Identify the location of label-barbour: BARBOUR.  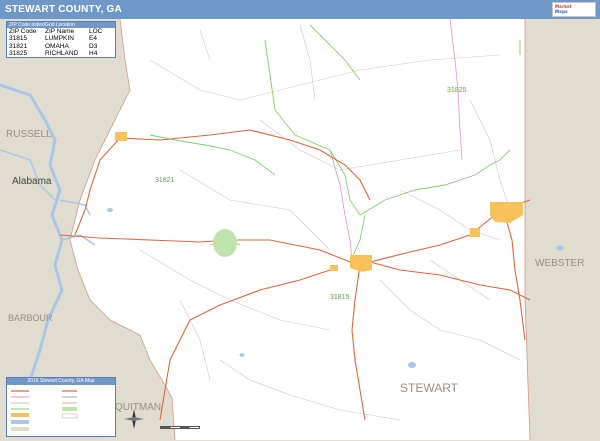
(30, 318).